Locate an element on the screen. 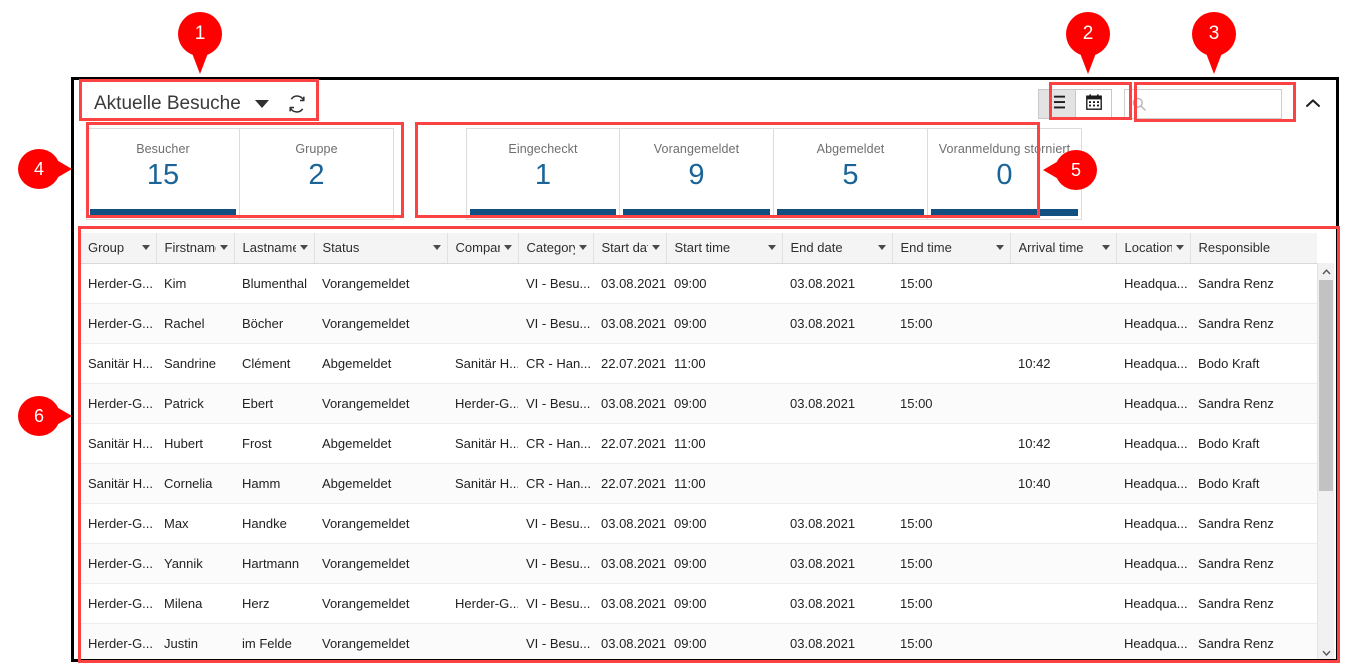  kpi-value: 5 is located at coordinates (850, 175).